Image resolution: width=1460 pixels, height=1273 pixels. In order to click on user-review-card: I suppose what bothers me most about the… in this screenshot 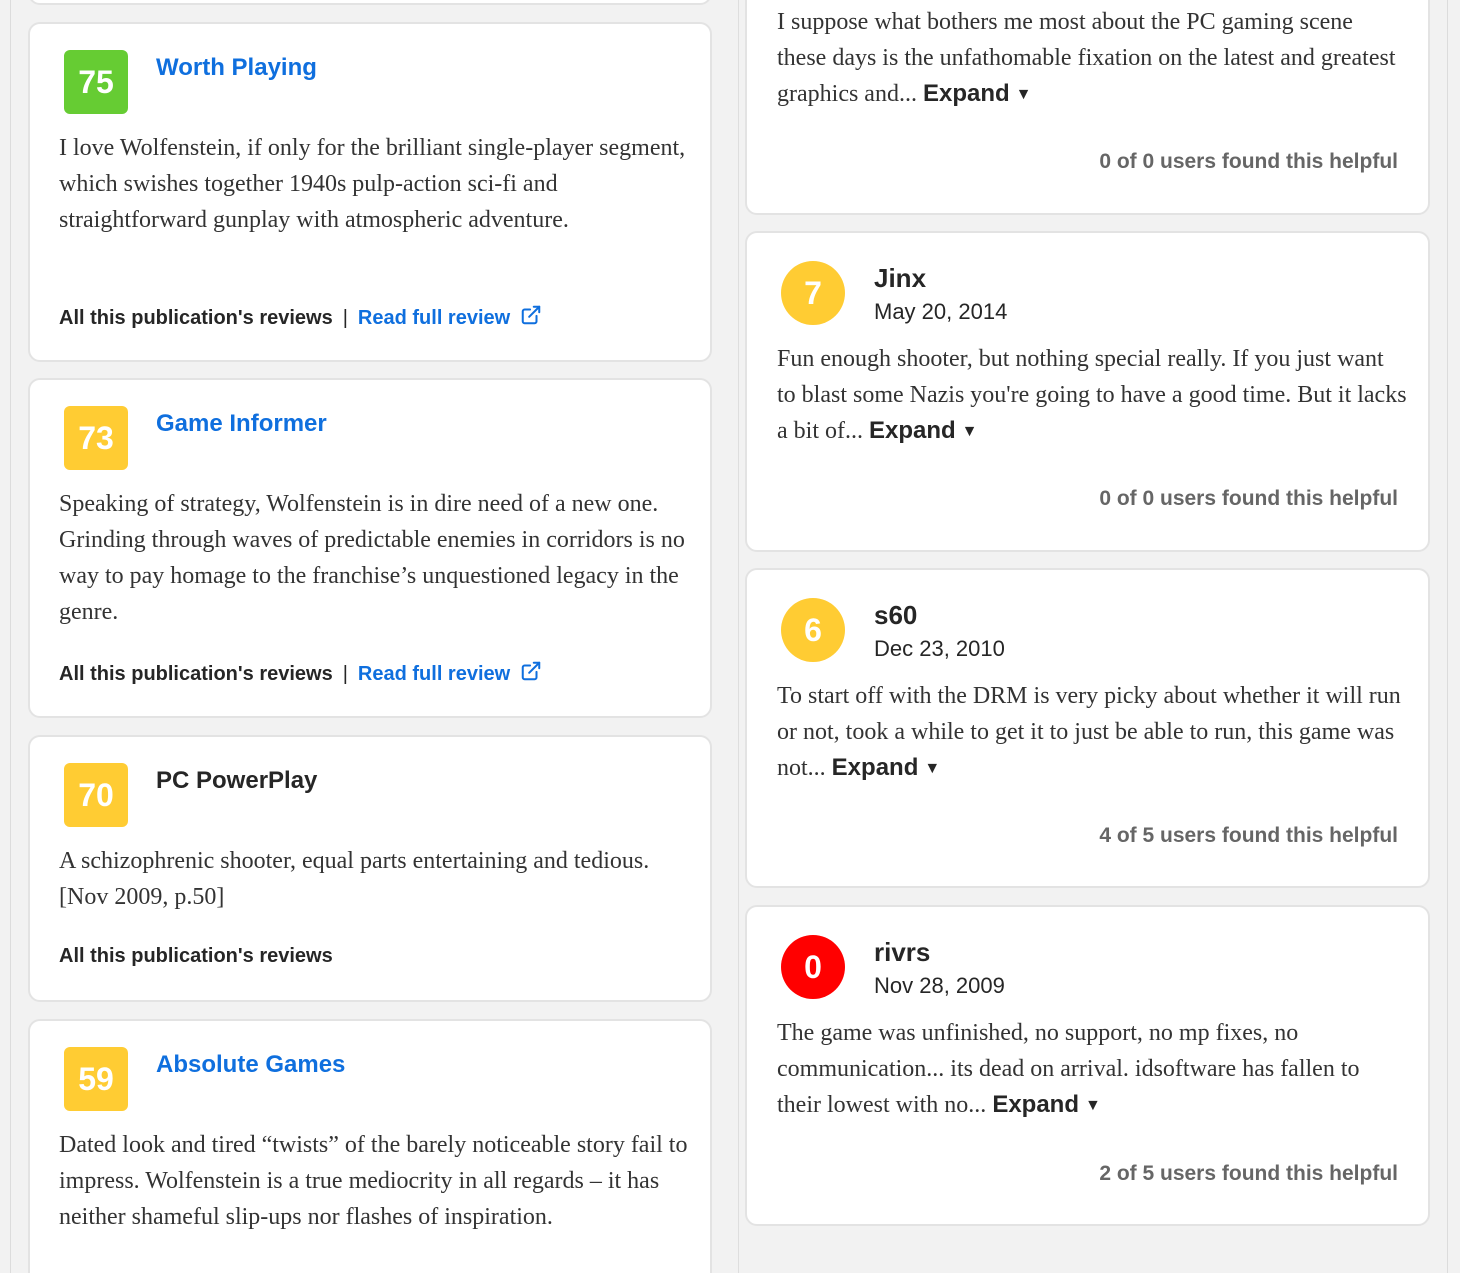, I will do `click(1087, 107)`.